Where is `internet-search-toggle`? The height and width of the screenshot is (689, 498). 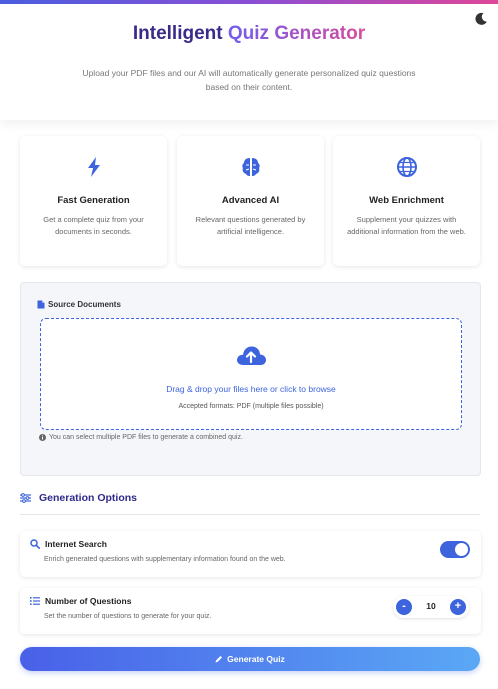
internet-search-toggle is located at coordinates (455, 549).